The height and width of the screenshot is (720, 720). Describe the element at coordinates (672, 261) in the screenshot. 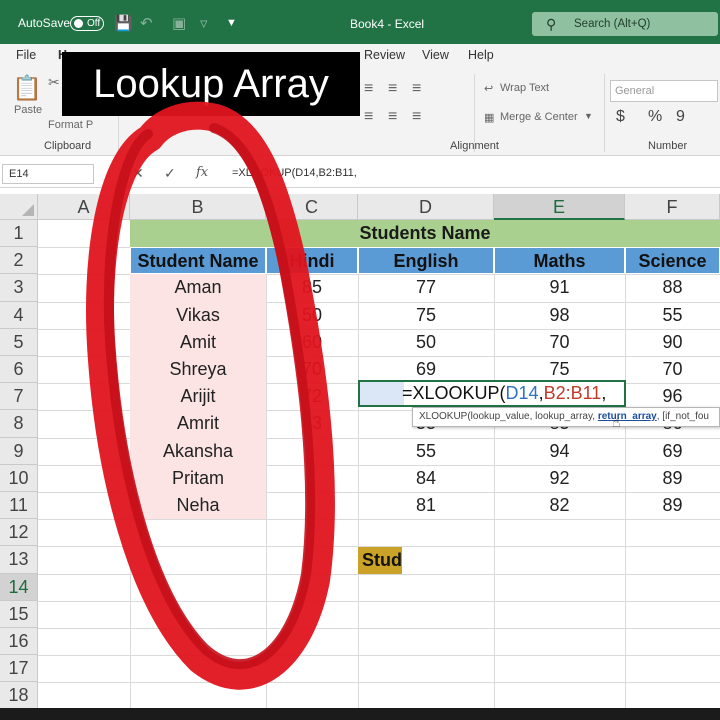

I see `table-header-cell: Science` at that location.